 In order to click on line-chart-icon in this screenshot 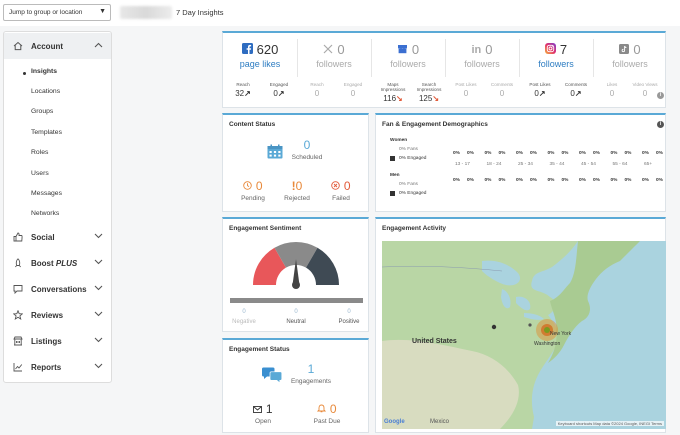, I will do `click(18, 367)`.